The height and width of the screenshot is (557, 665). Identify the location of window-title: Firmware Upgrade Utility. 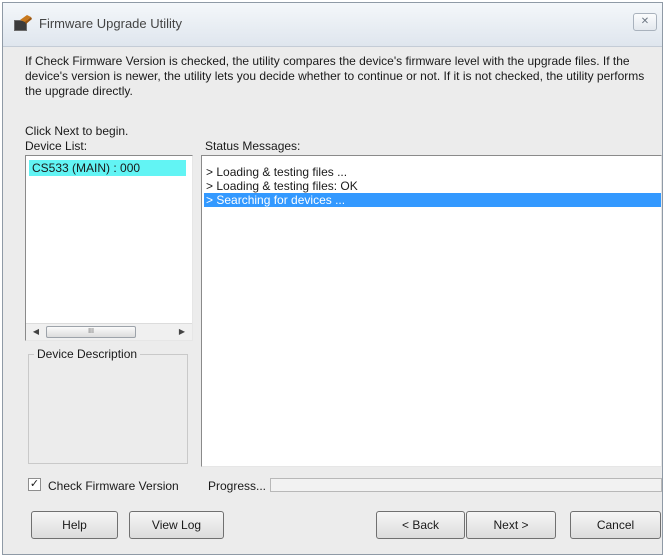
(111, 23).